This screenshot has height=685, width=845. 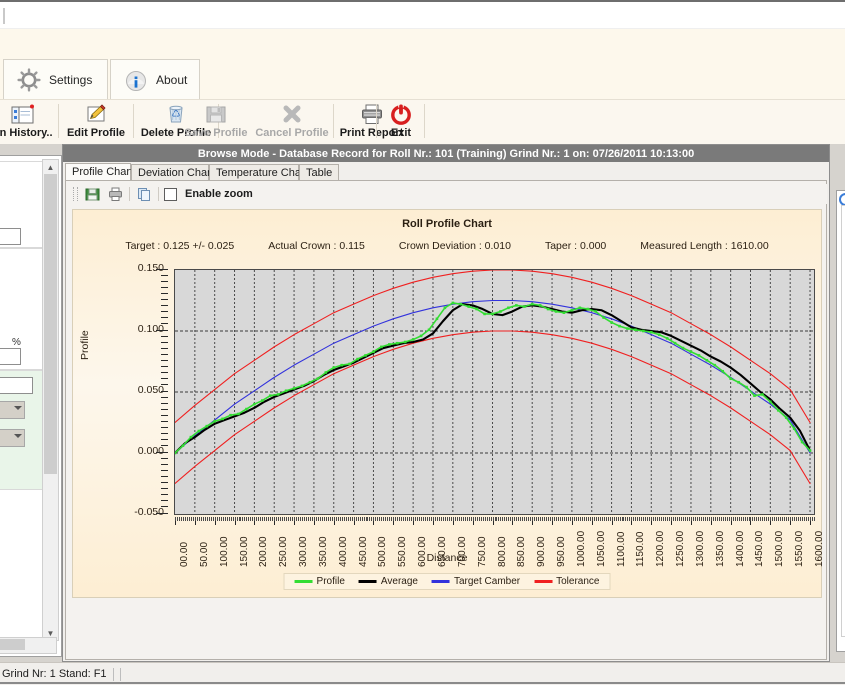 I want to click on print-chart-icon, so click(x=115, y=194).